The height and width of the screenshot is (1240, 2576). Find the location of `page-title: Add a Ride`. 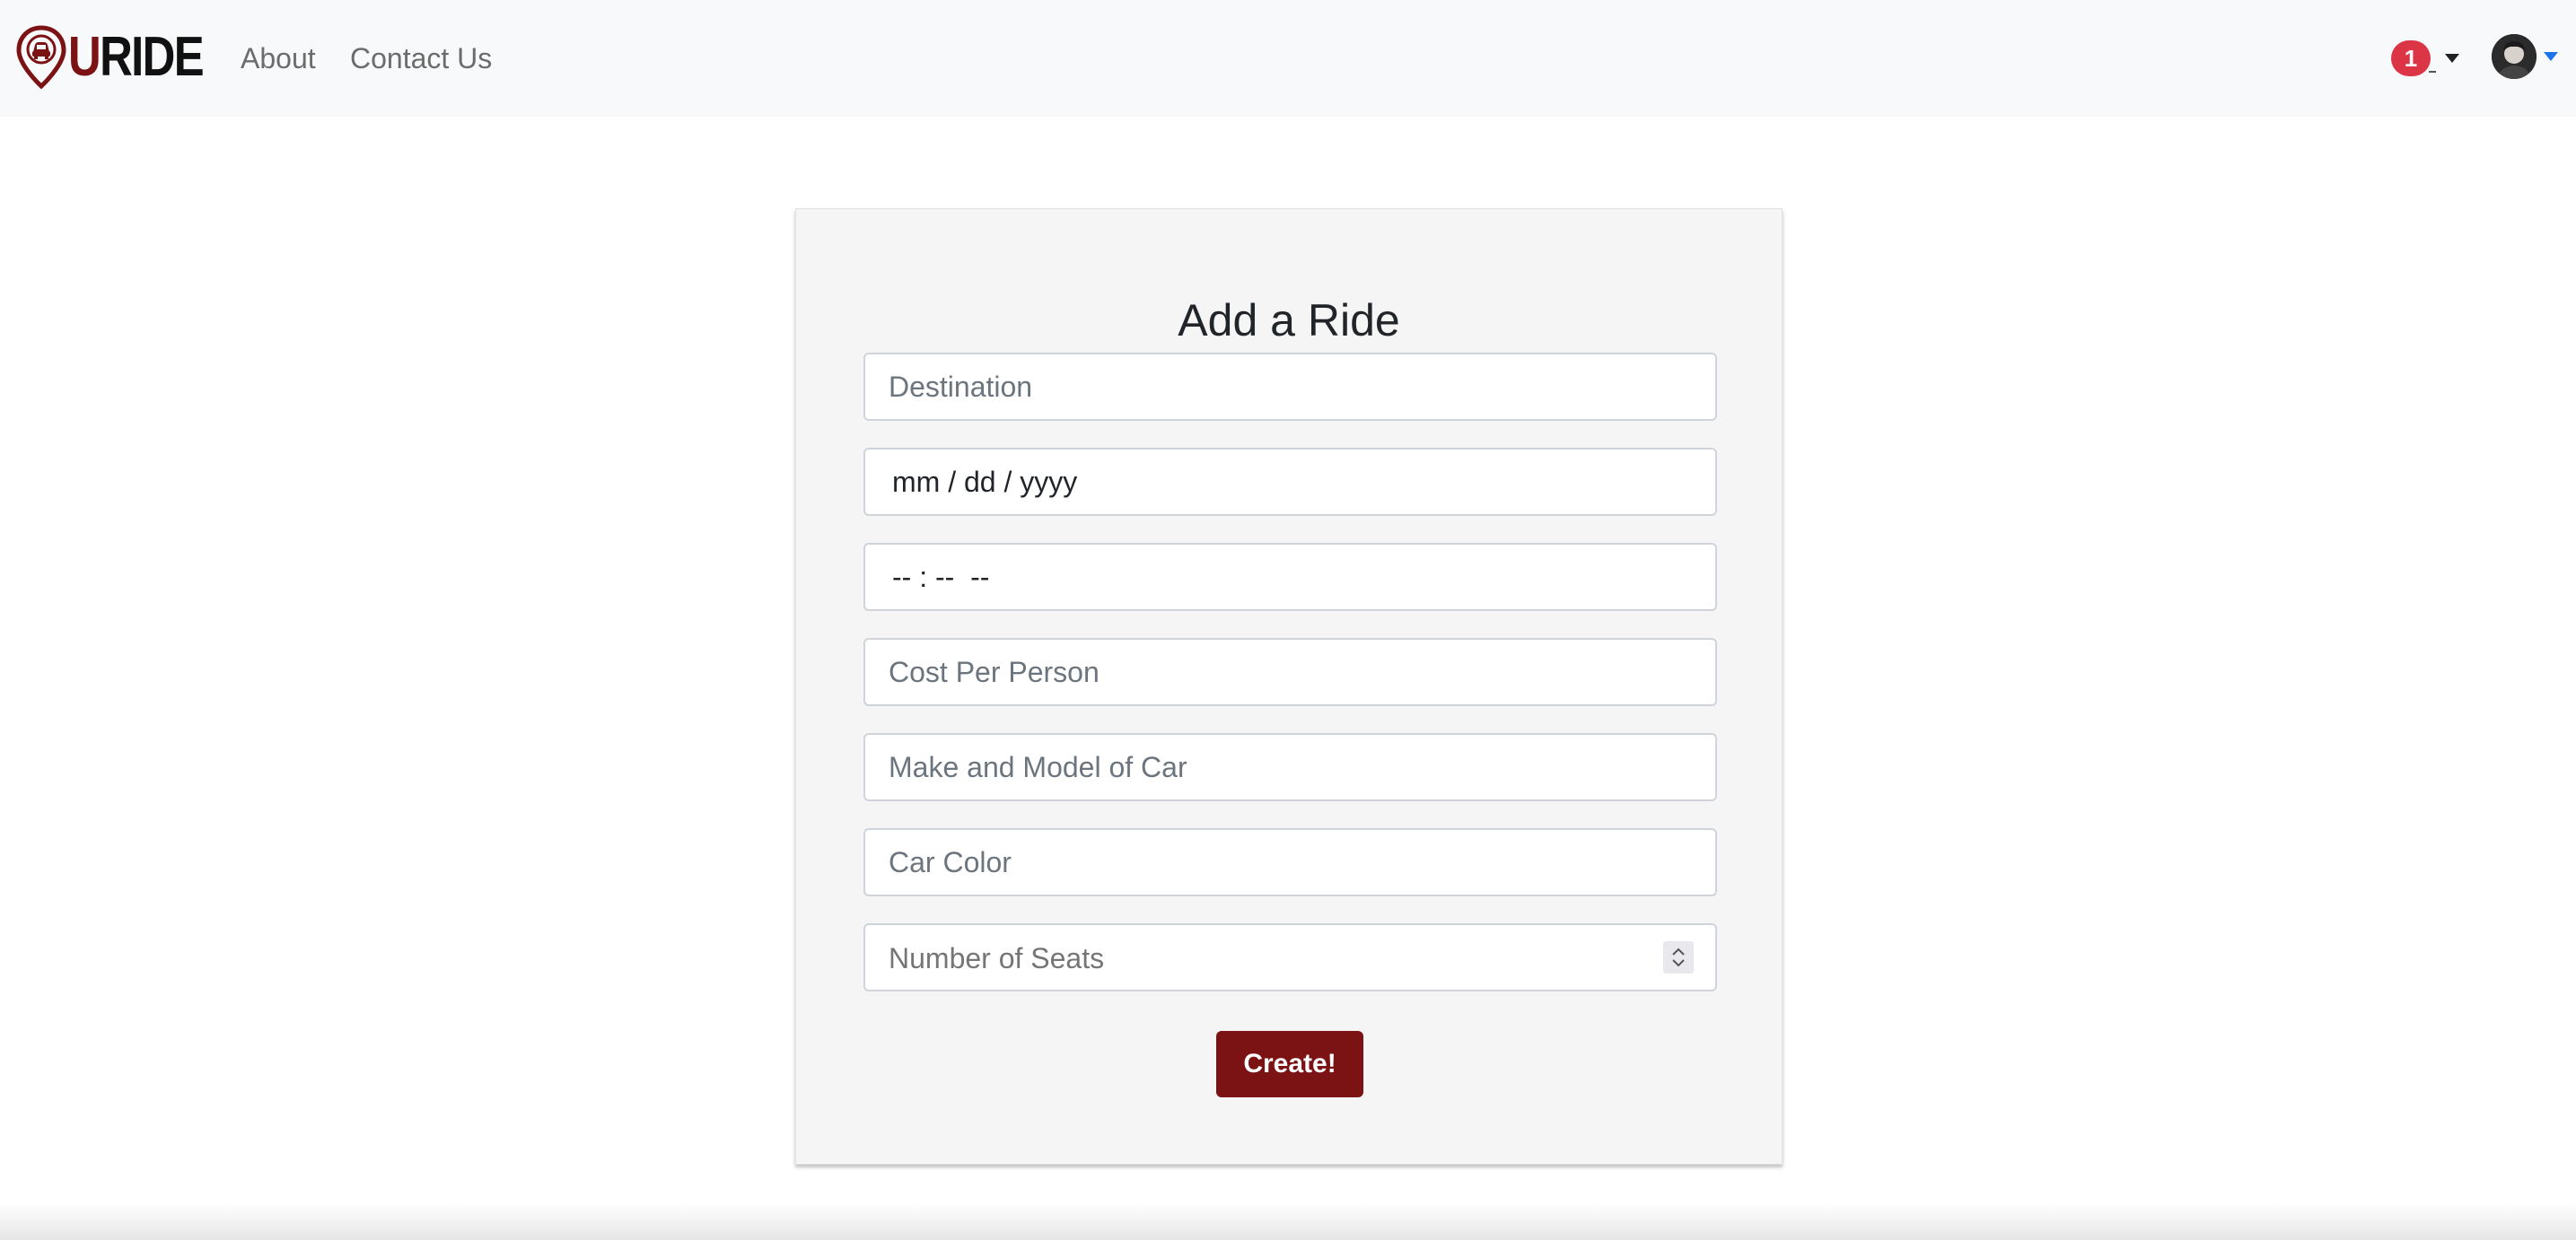

page-title: Add a Ride is located at coordinates (1289, 319).